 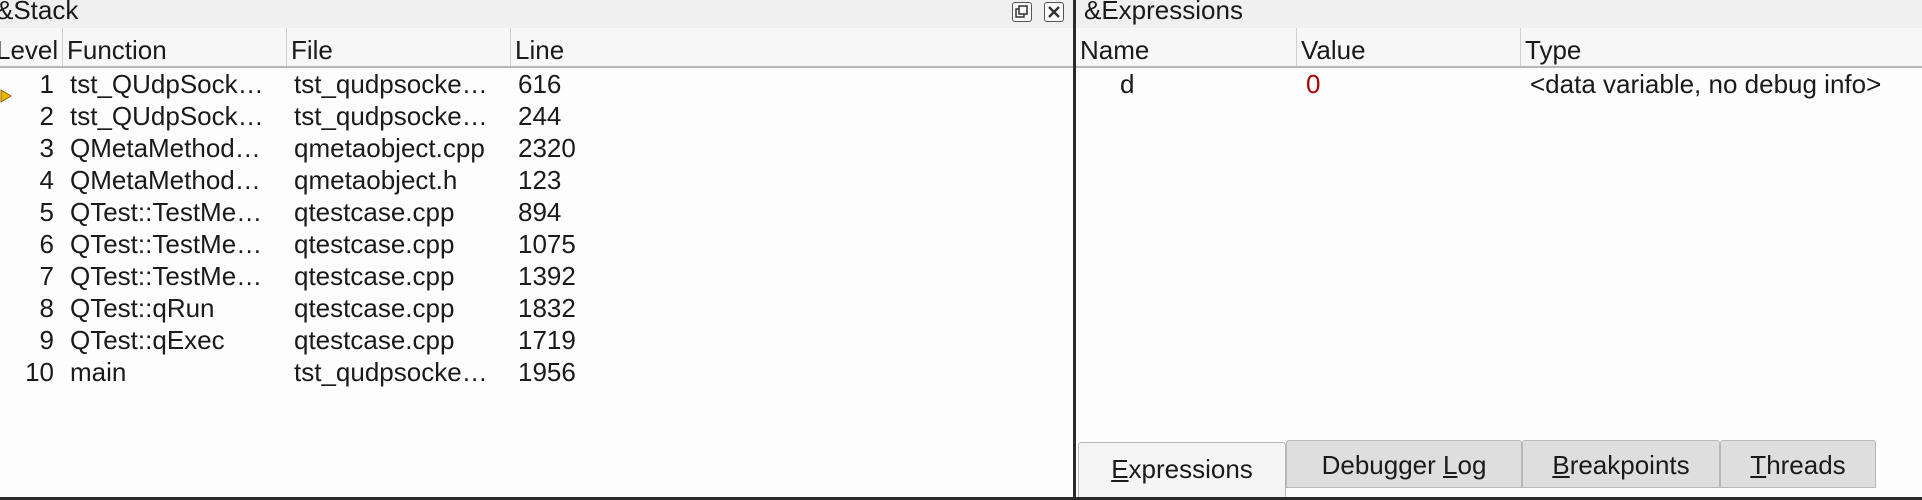 What do you see at coordinates (399, 47) in the screenshot?
I see `column-header-file: File` at bounding box center [399, 47].